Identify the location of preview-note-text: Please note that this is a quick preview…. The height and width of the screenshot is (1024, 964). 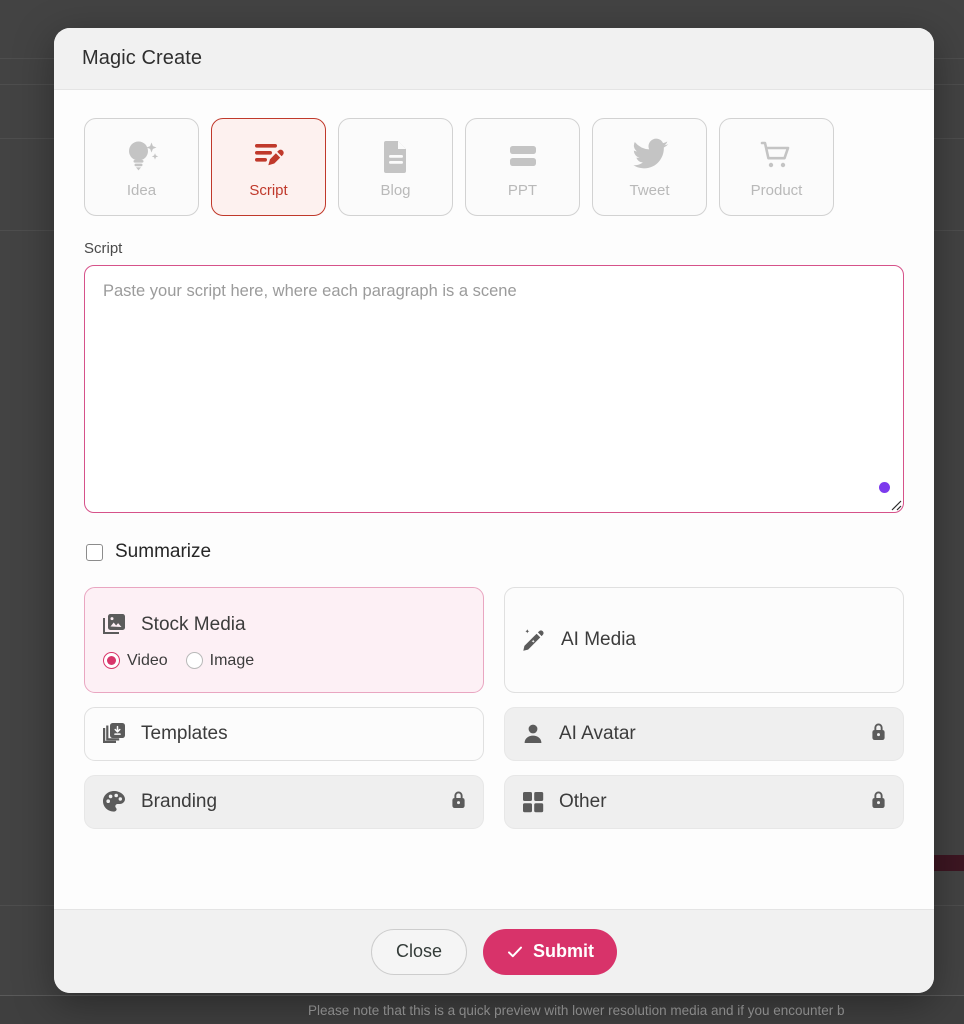
(482, 1009).